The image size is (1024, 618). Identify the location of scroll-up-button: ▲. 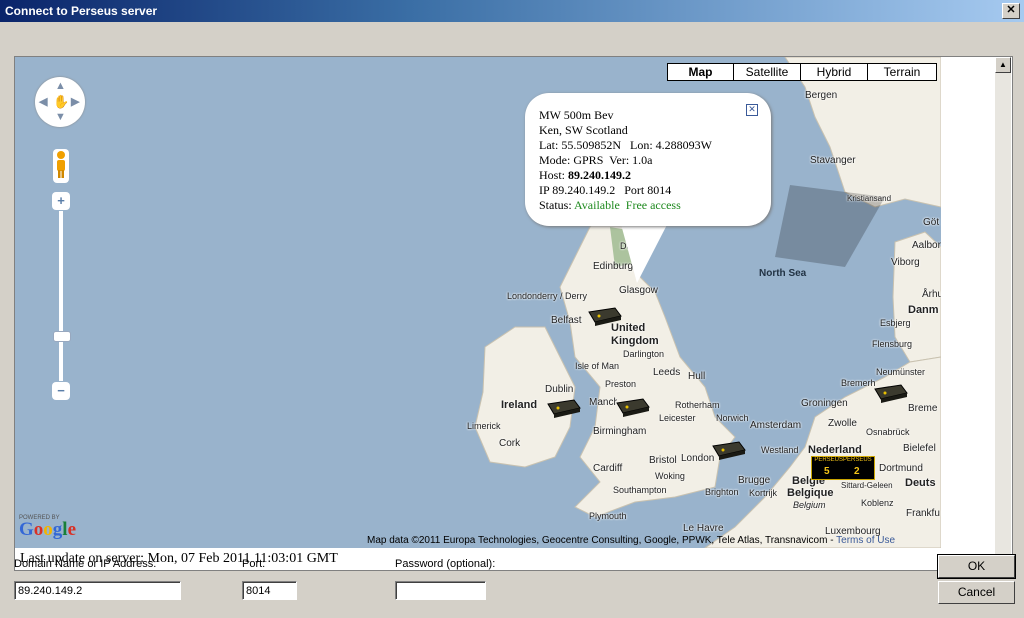
(1003, 65).